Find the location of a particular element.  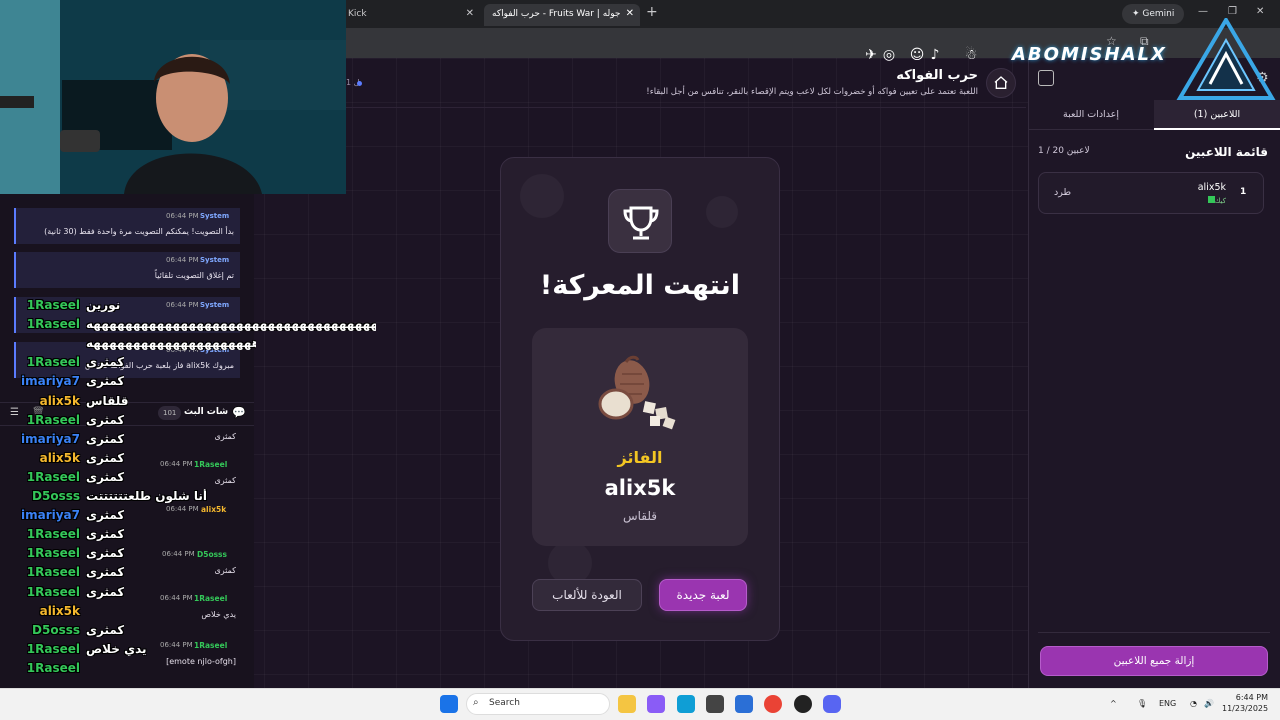

chat-bubble-icon: 💬 is located at coordinates (239, 412).